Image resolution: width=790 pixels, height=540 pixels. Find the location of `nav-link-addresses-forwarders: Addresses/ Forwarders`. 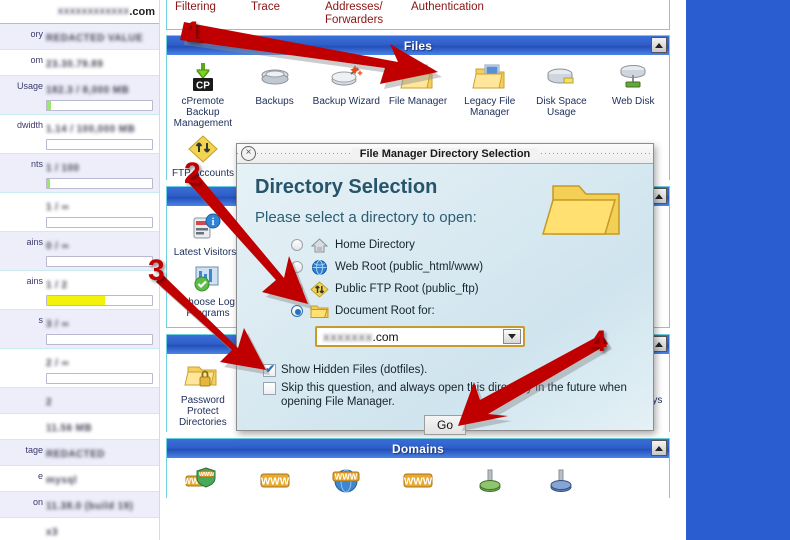

nav-link-addresses-forwarders: Addresses/ Forwarders is located at coordinates (368, 14).